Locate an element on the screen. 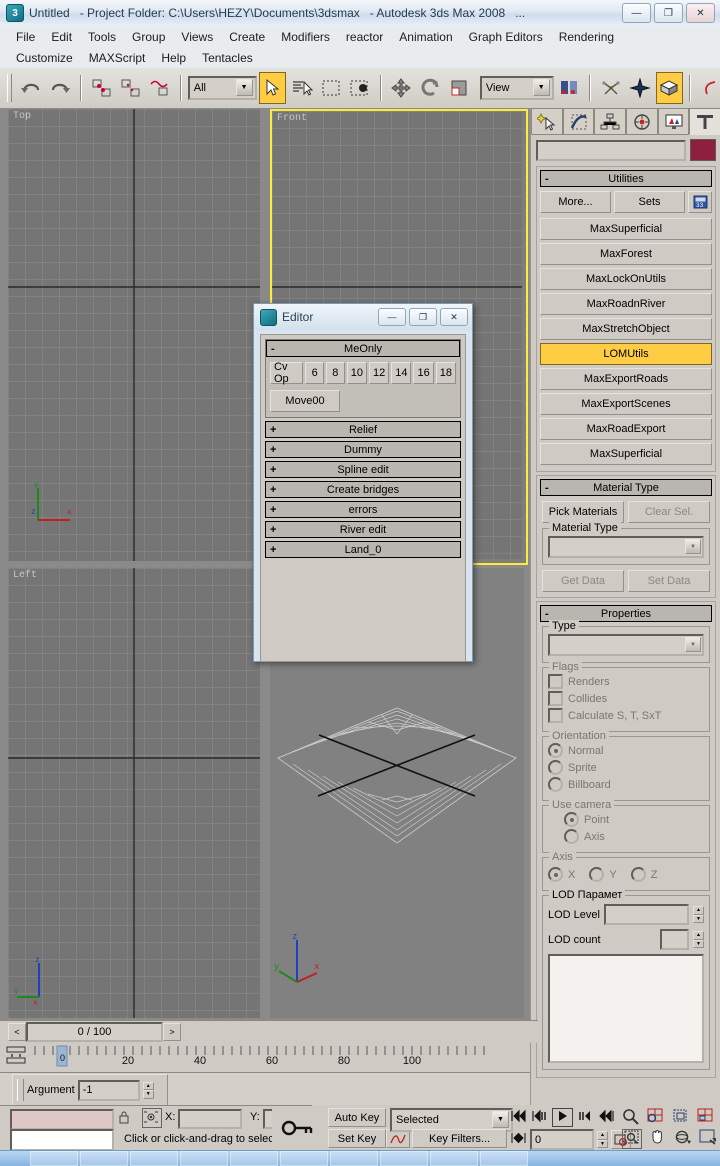  use-camera-option-row: Point is located at coordinates (634, 819).